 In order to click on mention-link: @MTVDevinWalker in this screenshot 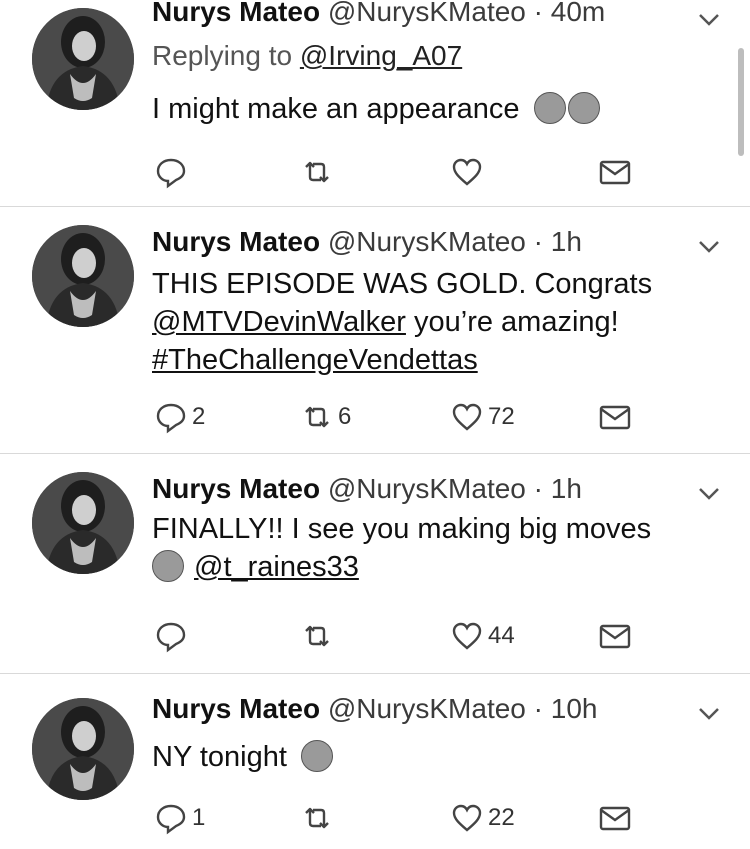, I will do `click(279, 322)`.